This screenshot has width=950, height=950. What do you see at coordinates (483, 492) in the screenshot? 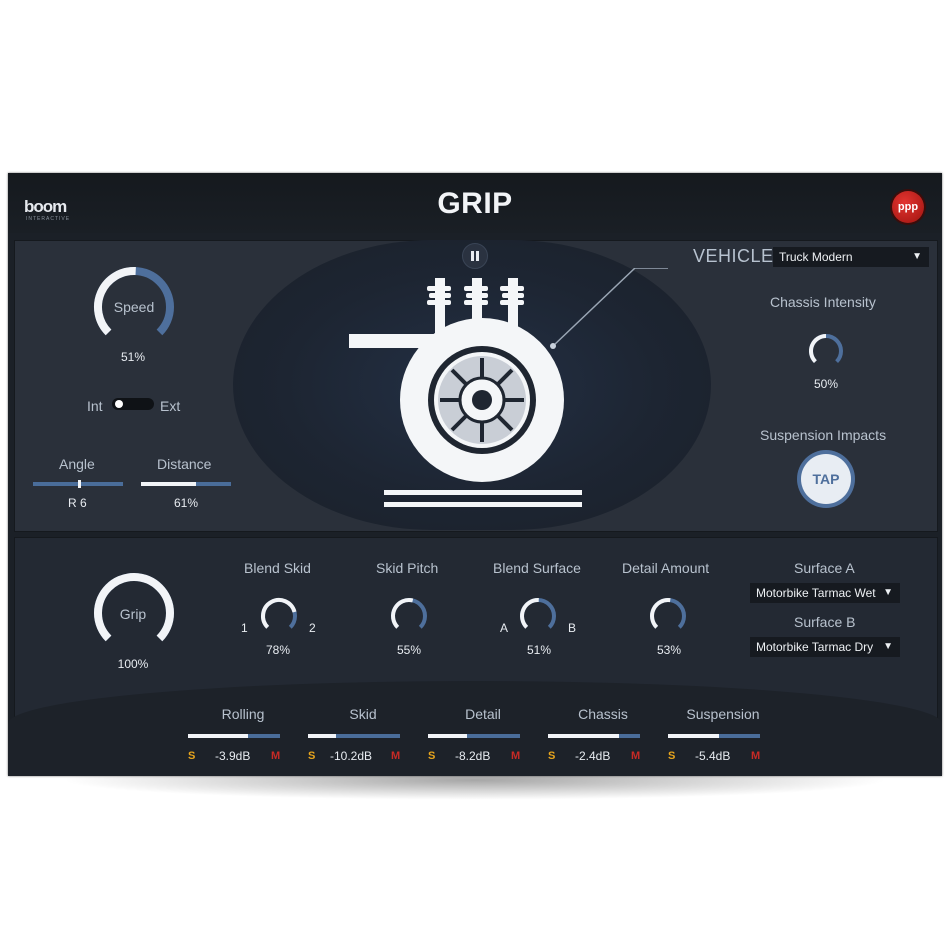
I see `road-line-top` at bounding box center [483, 492].